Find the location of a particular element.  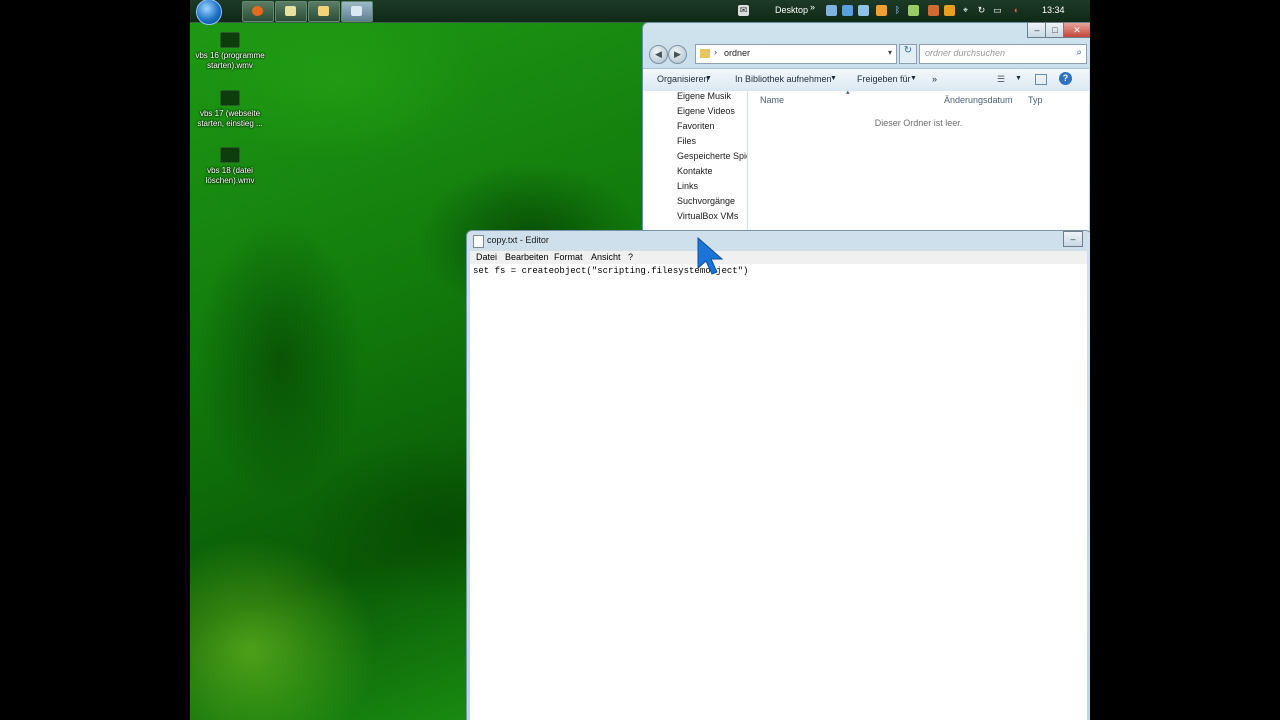

sort-arrow-icon: ▴ is located at coordinates (848, 92).